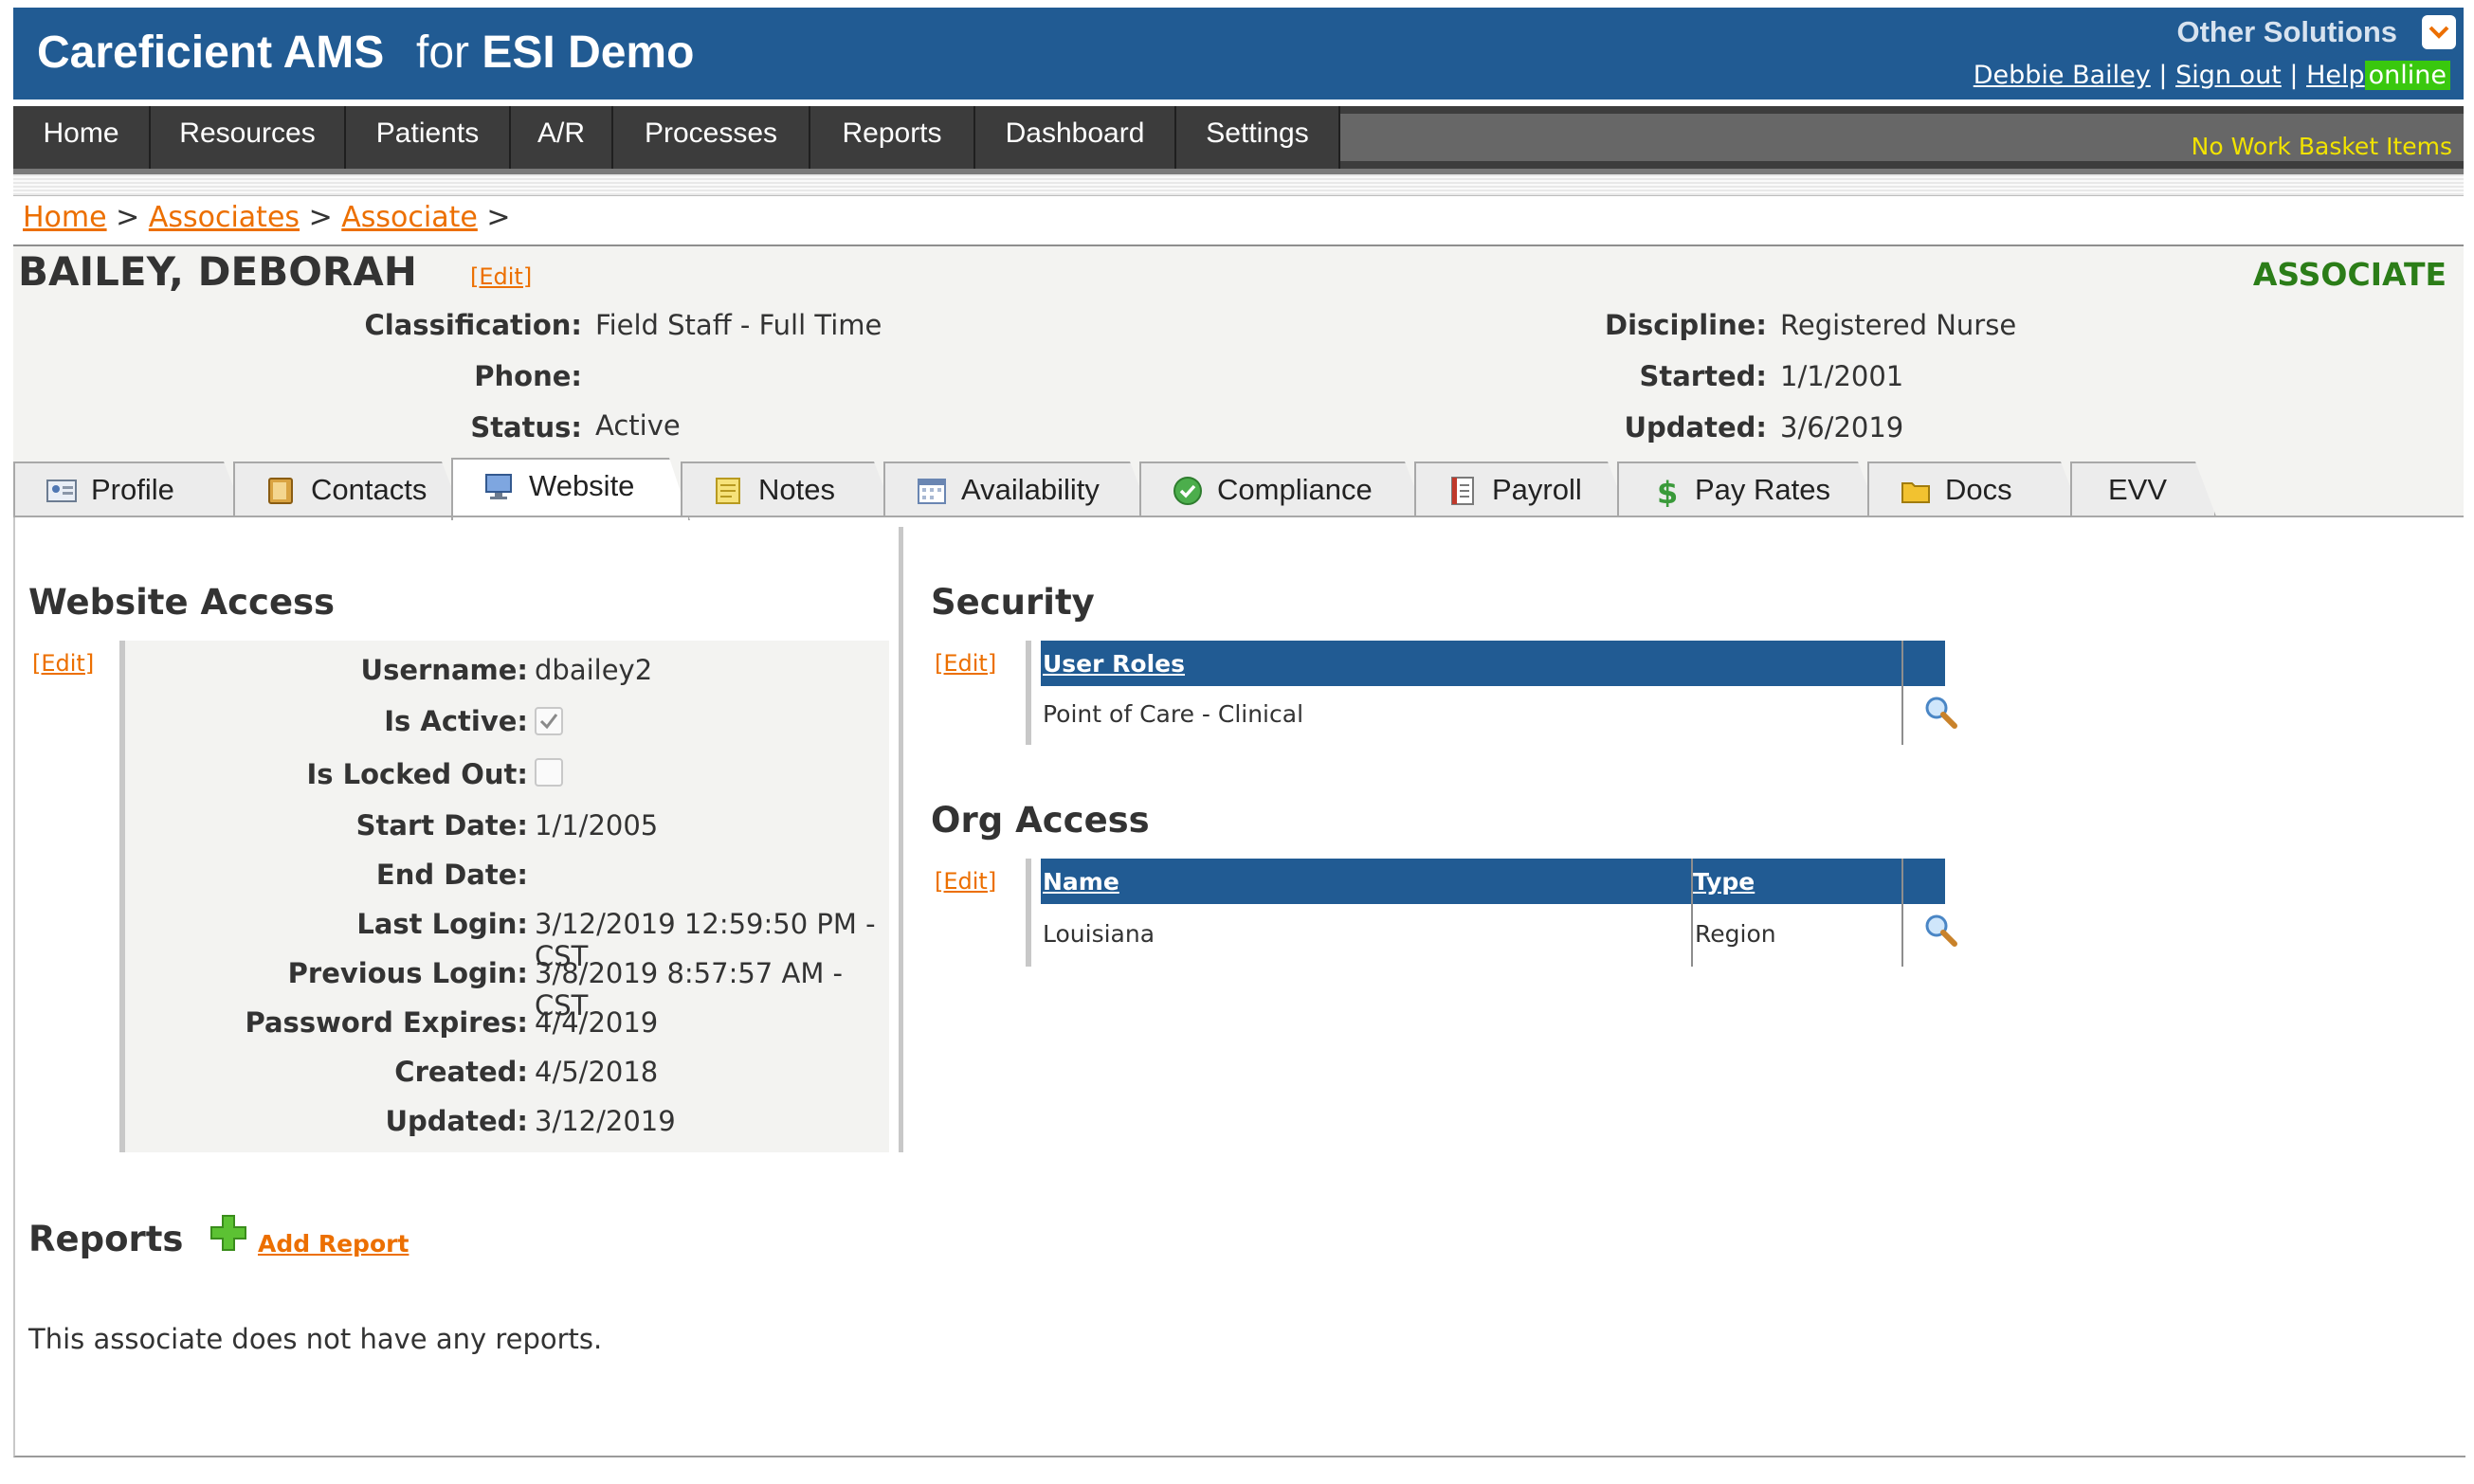  I want to click on updated-value: 3/6/2019, so click(1842, 427).